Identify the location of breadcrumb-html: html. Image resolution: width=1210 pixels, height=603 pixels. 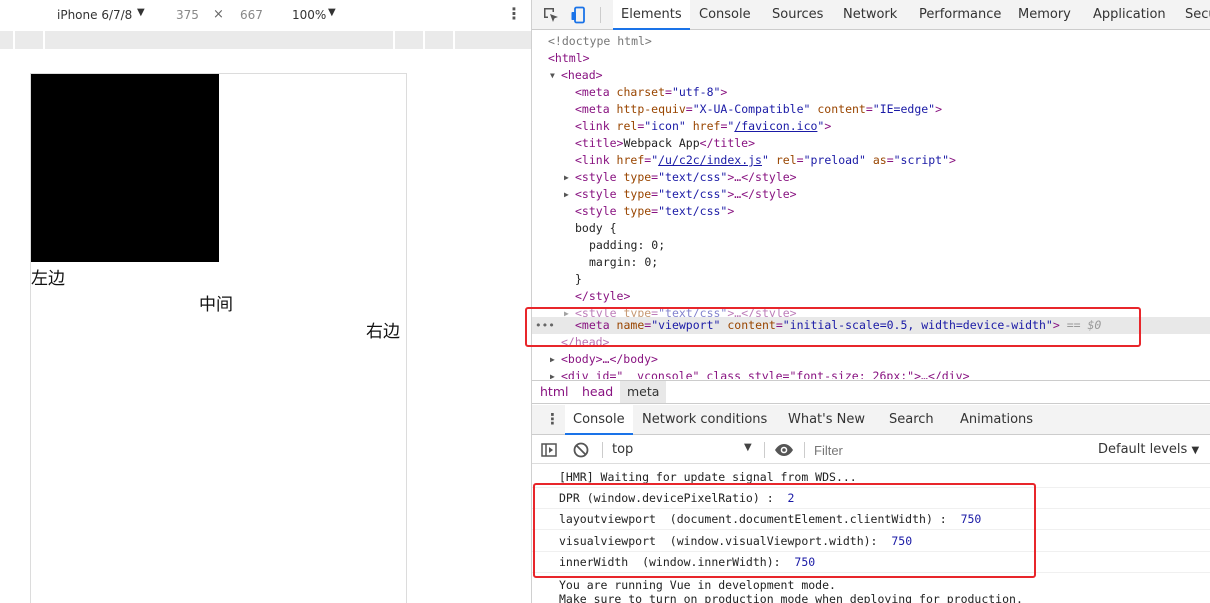
(554, 392).